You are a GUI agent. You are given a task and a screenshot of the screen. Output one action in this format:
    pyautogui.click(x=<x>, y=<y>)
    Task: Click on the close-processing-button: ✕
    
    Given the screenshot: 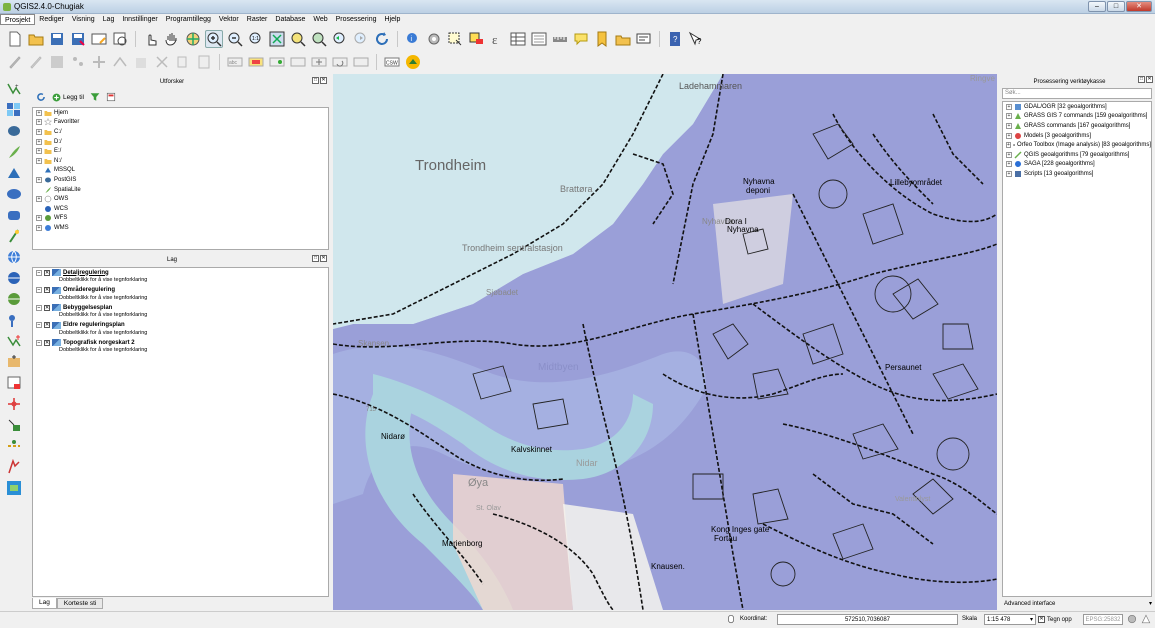 What is the action you would take?
    pyautogui.click(x=1149, y=79)
    